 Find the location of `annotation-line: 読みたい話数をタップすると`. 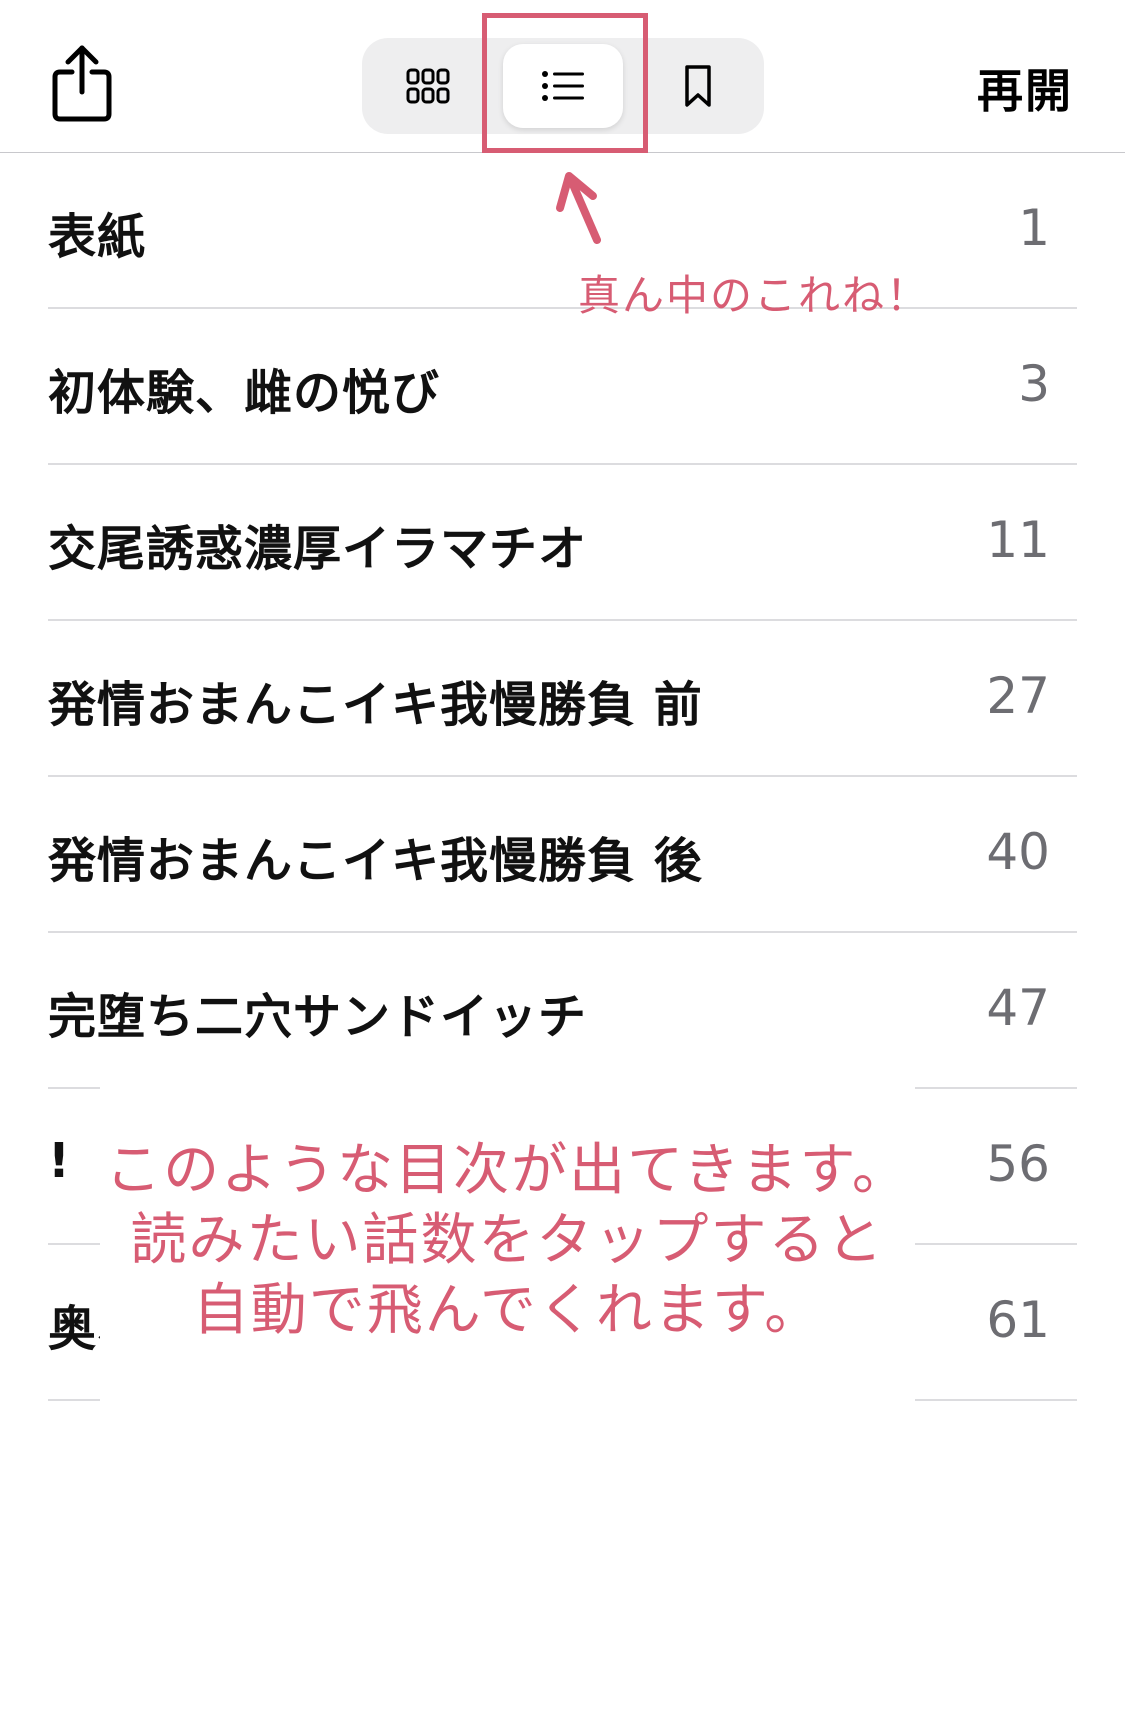

annotation-line: 読みたい話数をタップすると is located at coordinates (507, 1240).